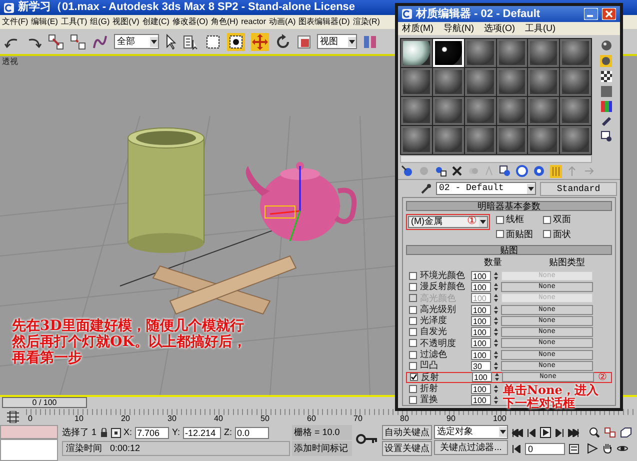 The image size is (637, 461). I want to click on menu-item: 组(G), so click(100, 22).